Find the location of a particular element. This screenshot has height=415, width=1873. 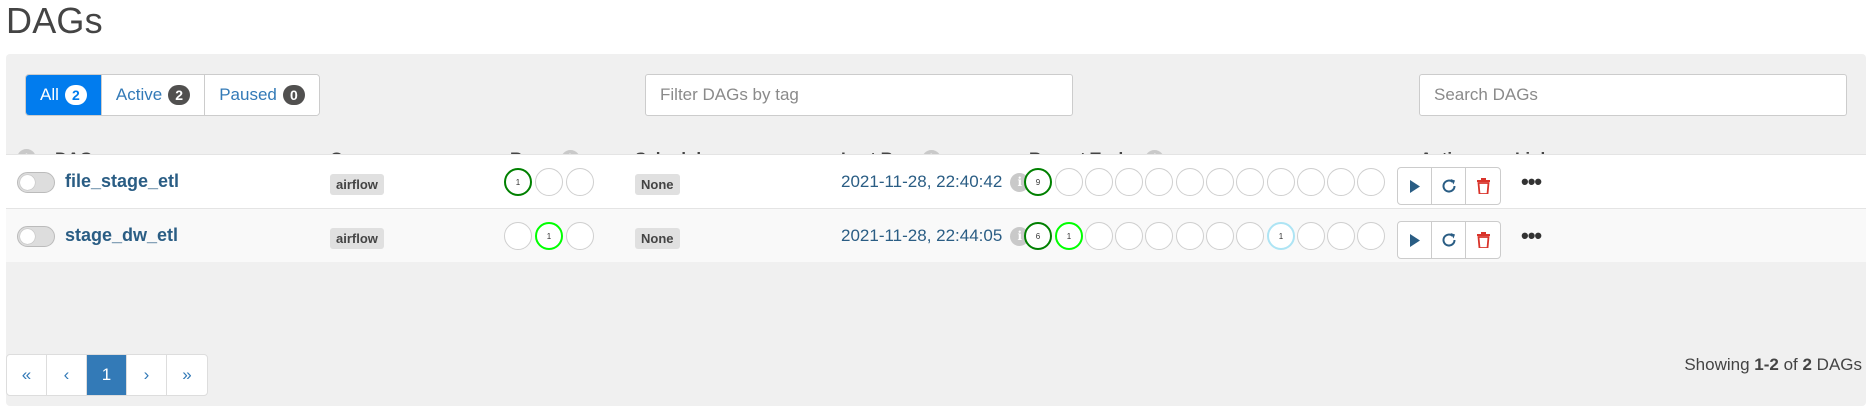

page-title: DAGs is located at coordinates (54, 20).